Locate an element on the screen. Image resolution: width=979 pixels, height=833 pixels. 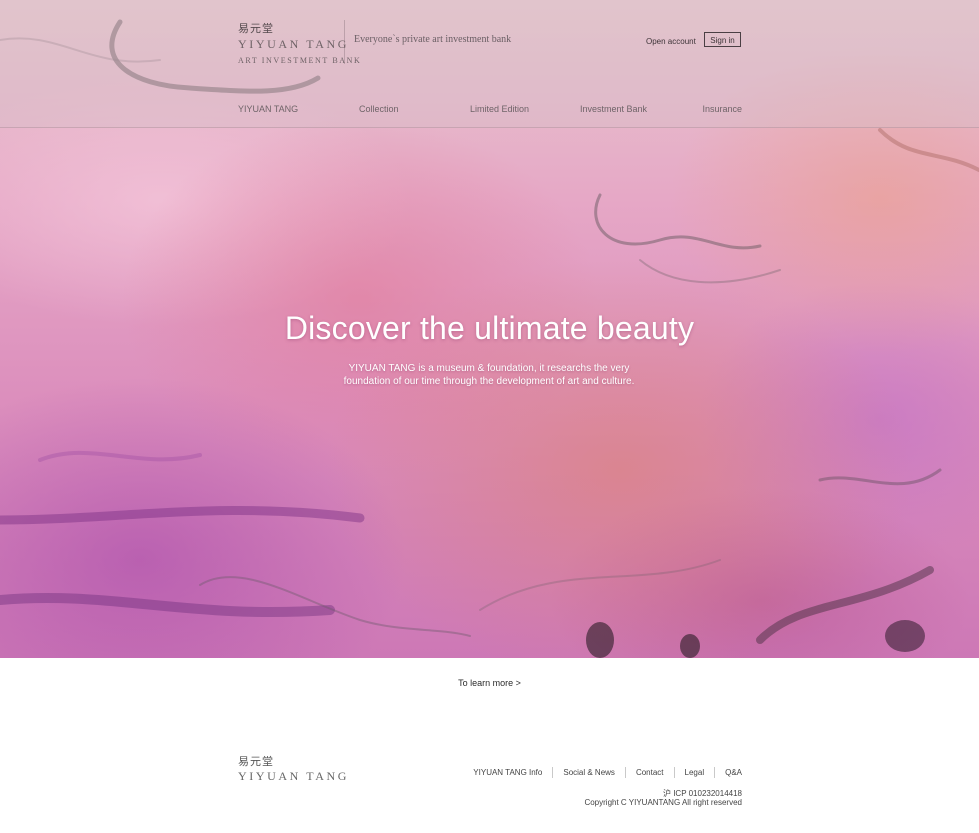
footer-link-info: YIYUAN TANG Info is located at coordinates (512, 772).